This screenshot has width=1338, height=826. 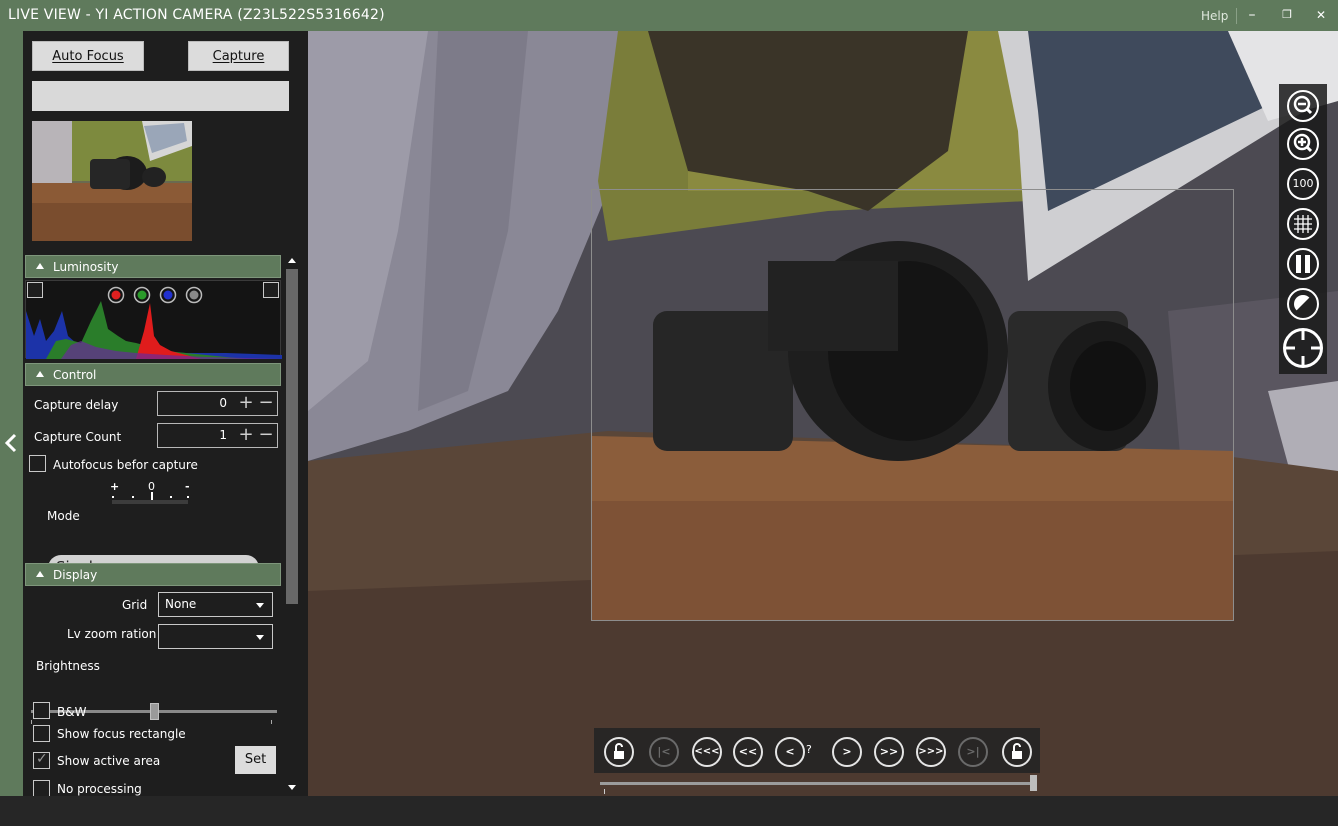 What do you see at coordinates (168, 295) in the screenshot?
I see `blue-channel-icon` at bounding box center [168, 295].